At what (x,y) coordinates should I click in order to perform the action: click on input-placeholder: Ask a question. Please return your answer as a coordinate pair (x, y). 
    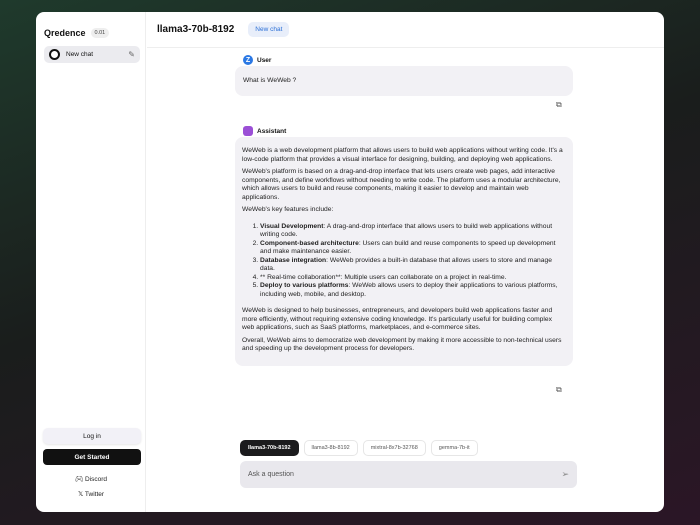
    Looking at the image, I should click on (271, 474).